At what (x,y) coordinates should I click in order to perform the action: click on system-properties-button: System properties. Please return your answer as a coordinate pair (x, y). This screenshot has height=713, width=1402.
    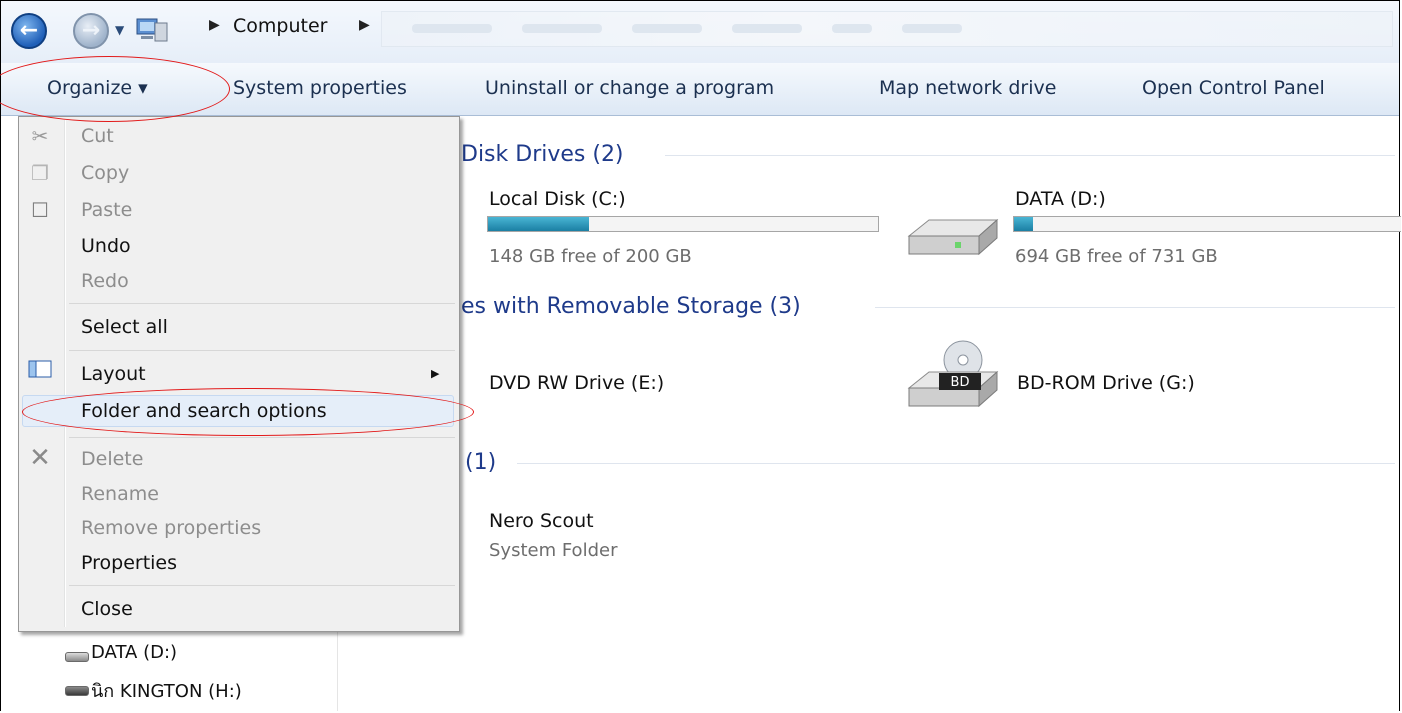
    Looking at the image, I should click on (320, 88).